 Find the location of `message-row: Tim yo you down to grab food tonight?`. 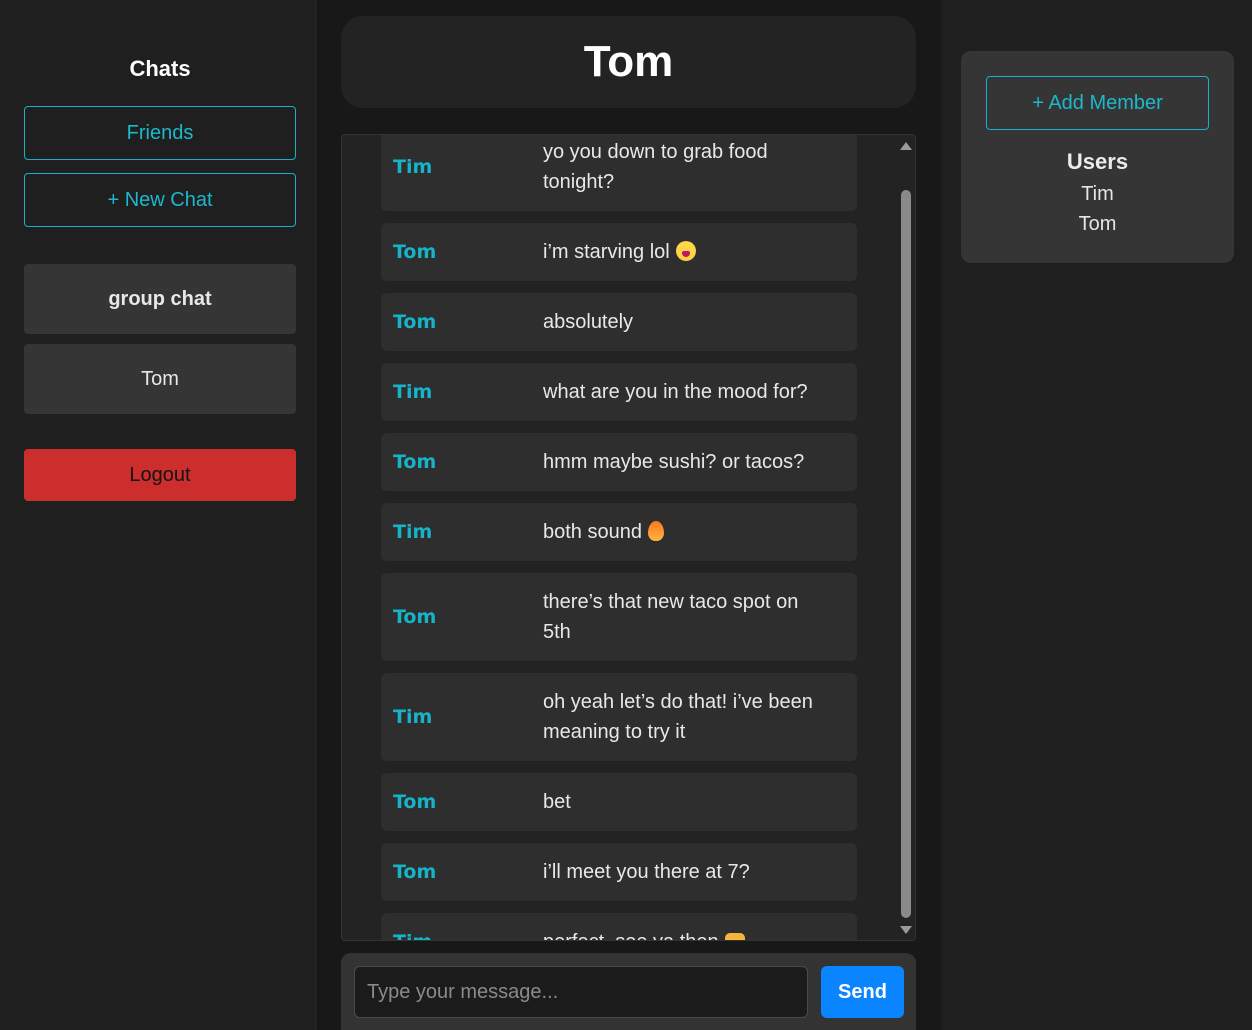

message-row: Tim yo you down to grab food tonight? is located at coordinates (619, 173).